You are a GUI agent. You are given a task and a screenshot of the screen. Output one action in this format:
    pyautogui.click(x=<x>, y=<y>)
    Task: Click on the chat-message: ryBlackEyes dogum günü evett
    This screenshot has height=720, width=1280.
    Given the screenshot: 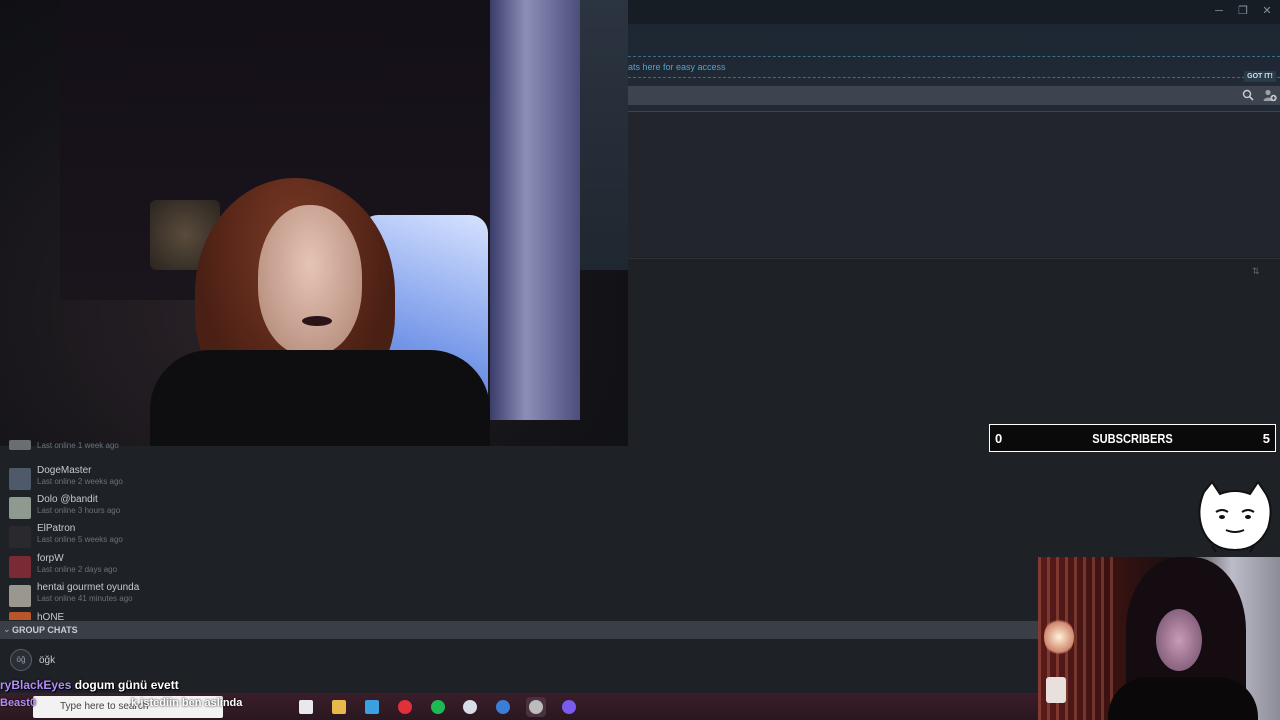 What is the action you would take?
    pyautogui.click(x=89, y=685)
    